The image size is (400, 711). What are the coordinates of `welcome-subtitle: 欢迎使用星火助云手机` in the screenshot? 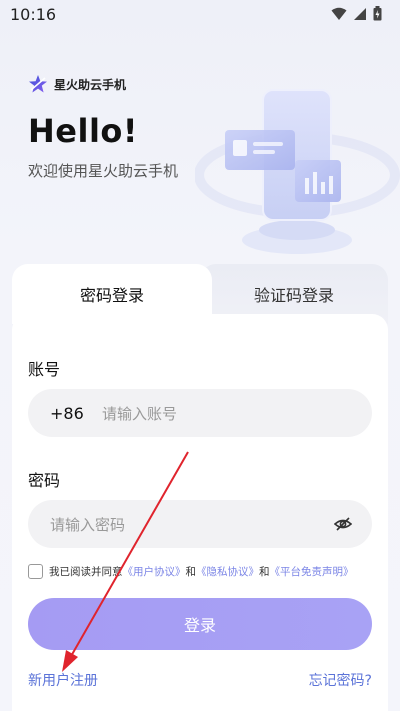 It's located at (103, 171).